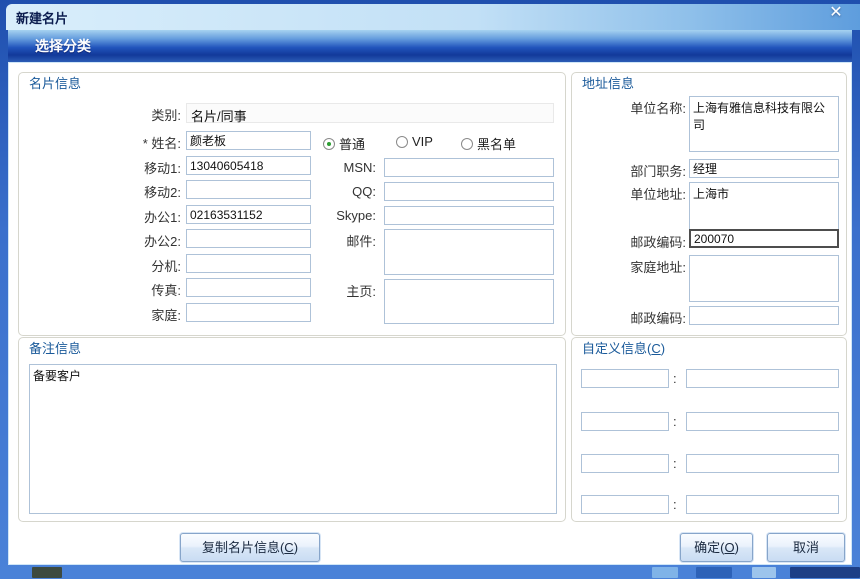  I want to click on home-label: 家庭:, so click(166, 315).